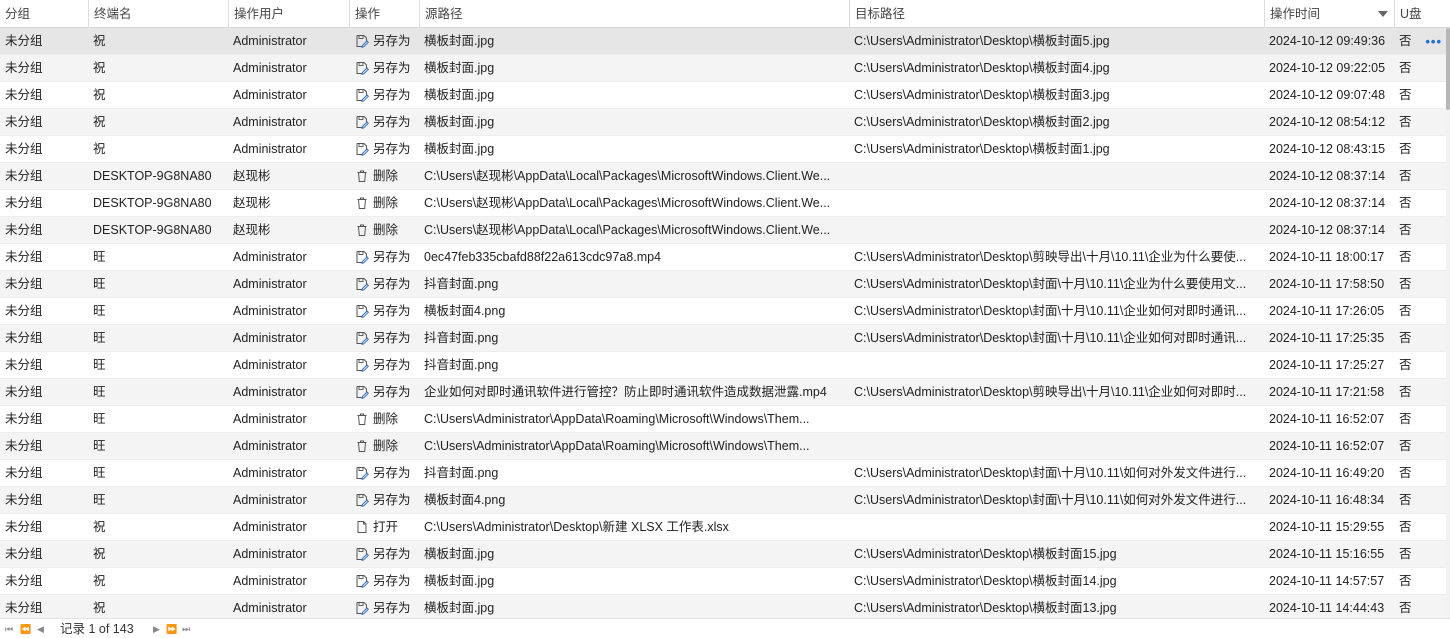 Image resolution: width=1450 pixels, height=638 pixels. What do you see at coordinates (1422, 14) in the screenshot?
I see `column-header-usb: U盘` at bounding box center [1422, 14].